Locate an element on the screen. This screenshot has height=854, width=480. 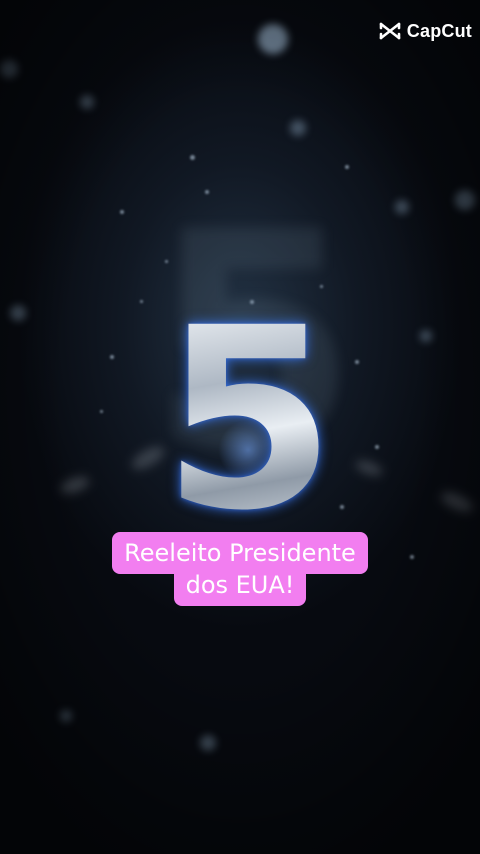
watermark-label: CapCut is located at coordinates (439, 30).